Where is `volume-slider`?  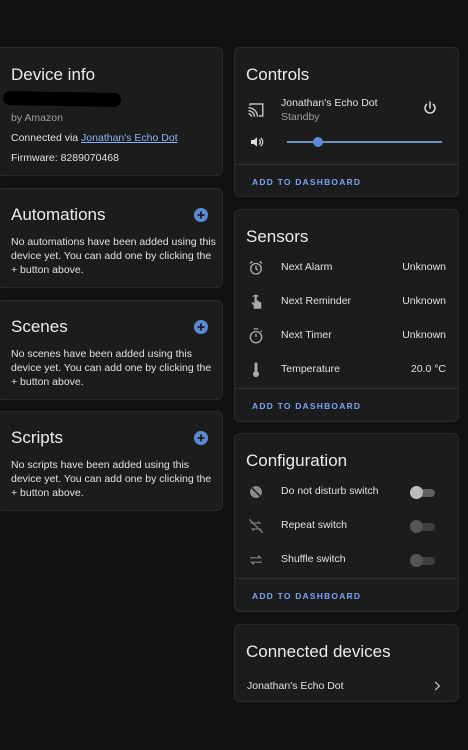 volume-slider is located at coordinates (364, 142).